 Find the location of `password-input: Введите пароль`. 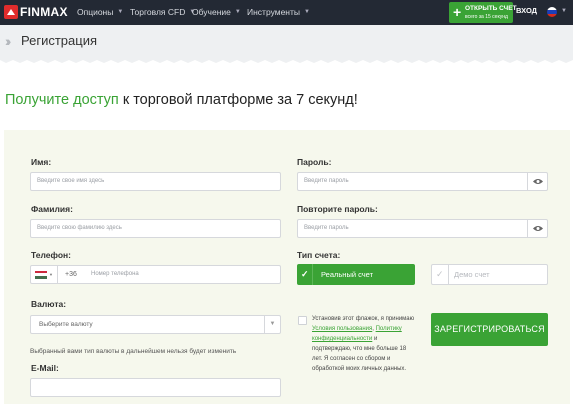

password-input: Введите пароль is located at coordinates (422, 181).